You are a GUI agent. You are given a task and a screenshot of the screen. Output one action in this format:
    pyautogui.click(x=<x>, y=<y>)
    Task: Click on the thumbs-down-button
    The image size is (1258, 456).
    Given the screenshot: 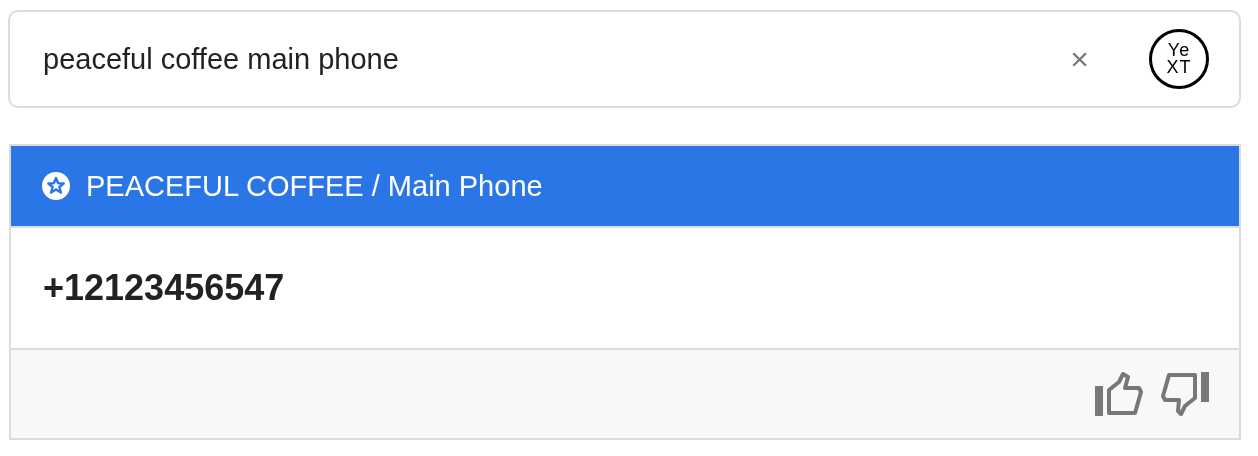 What is the action you would take?
    pyautogui.click(x=1185, y=394)
    